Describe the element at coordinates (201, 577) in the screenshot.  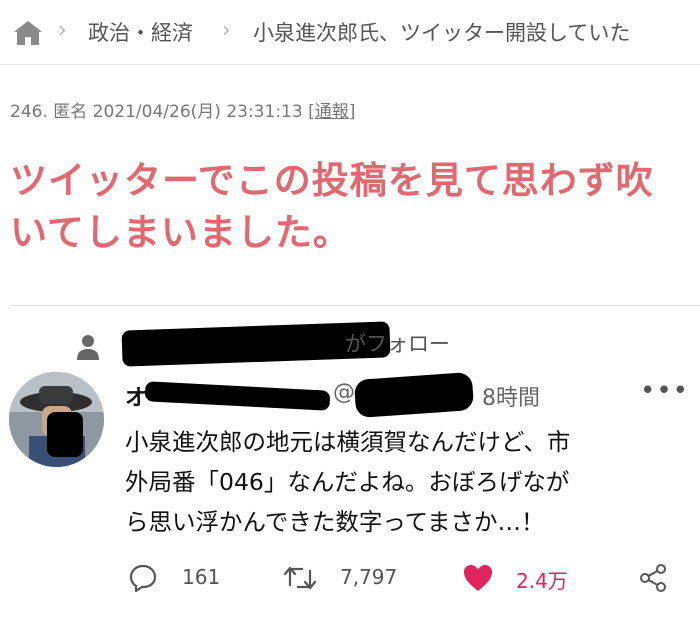
I see `reply-count: 161` at that location.